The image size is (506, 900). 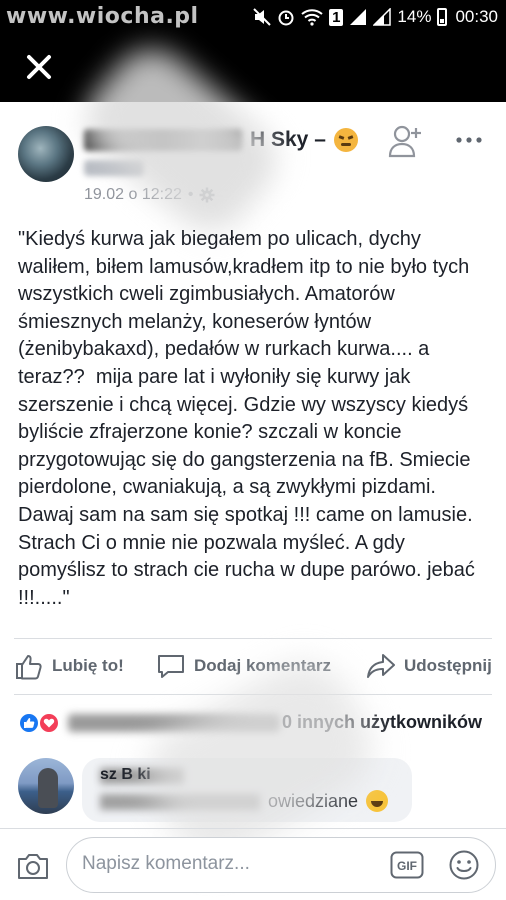 I want to click on post-meta: 19.02 o 12:22 •, so click(x=149, y=195).